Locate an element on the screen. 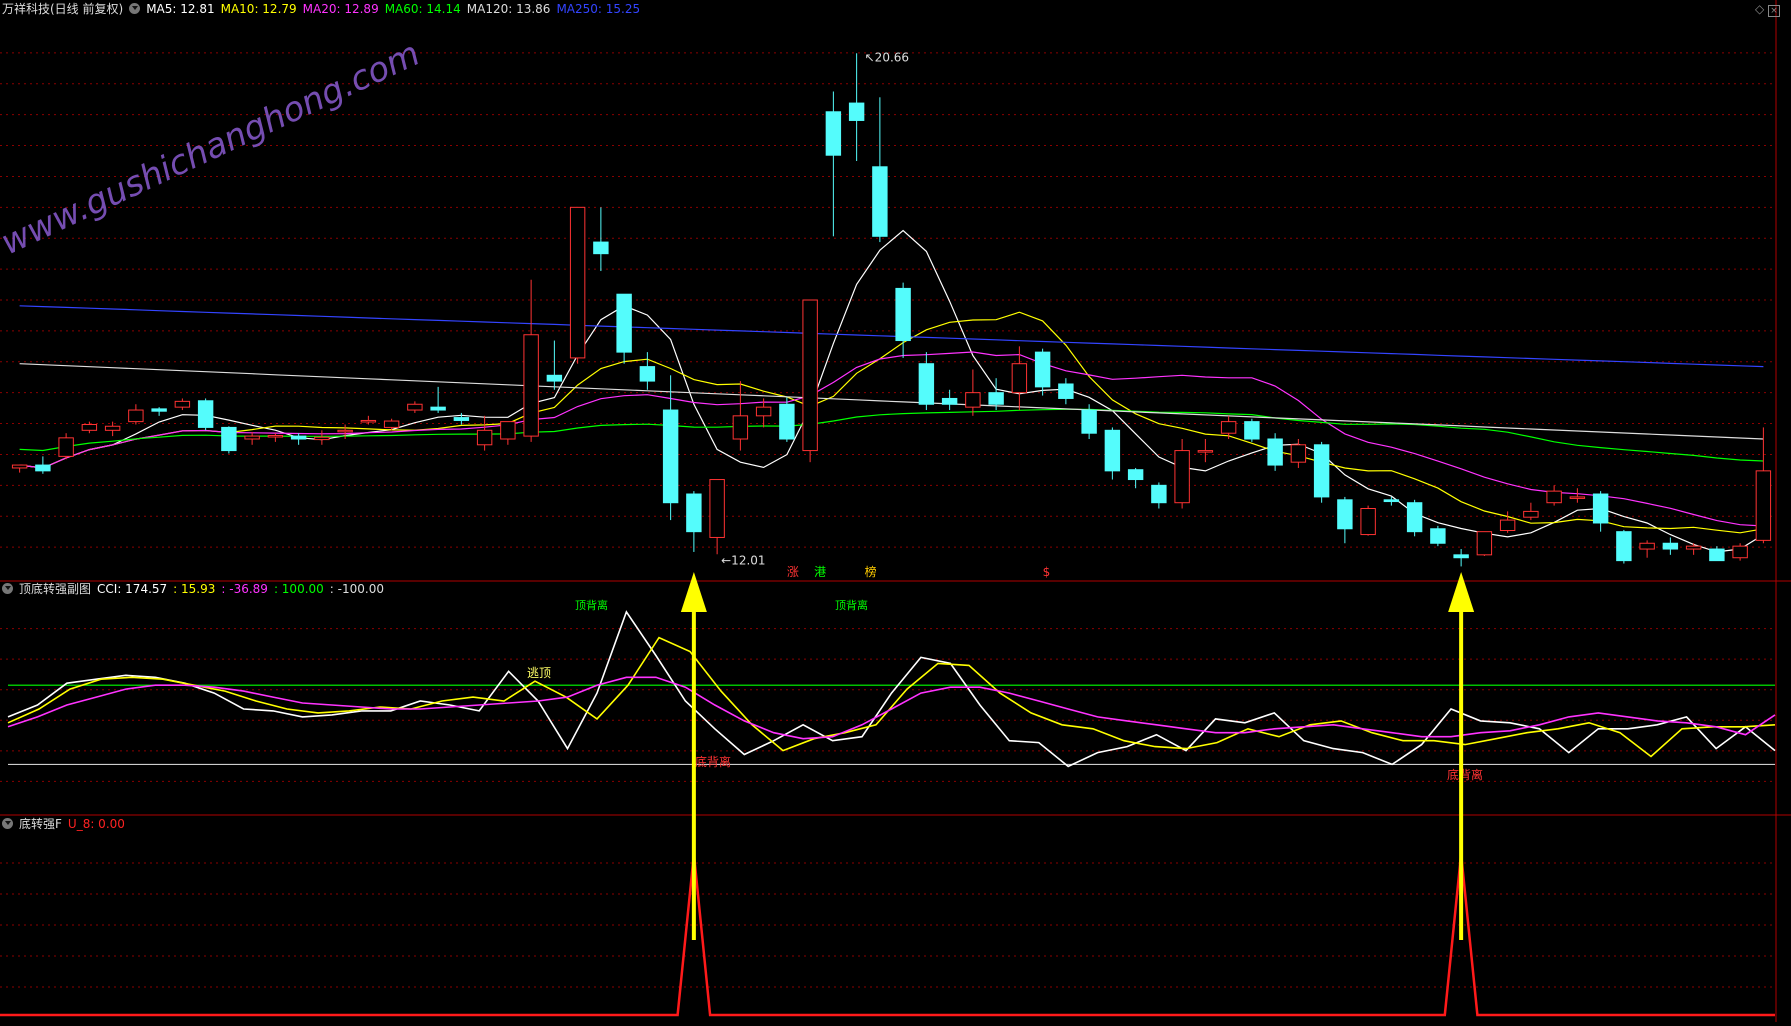  marker-tag: 榜 is located at coordinates (871, 571).